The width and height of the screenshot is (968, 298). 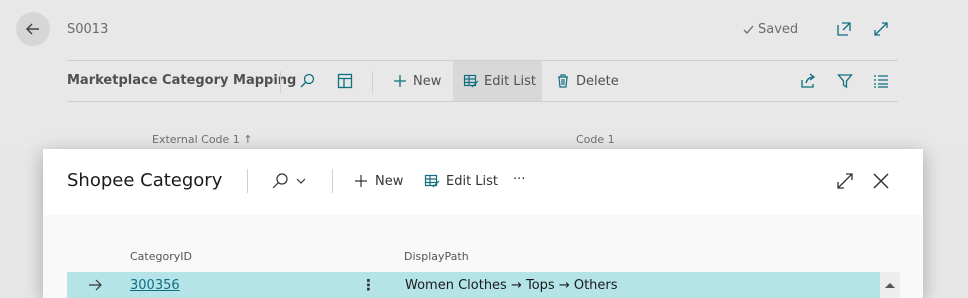 I want to click on dialog-new-label: New, so click(x=389, y=181).